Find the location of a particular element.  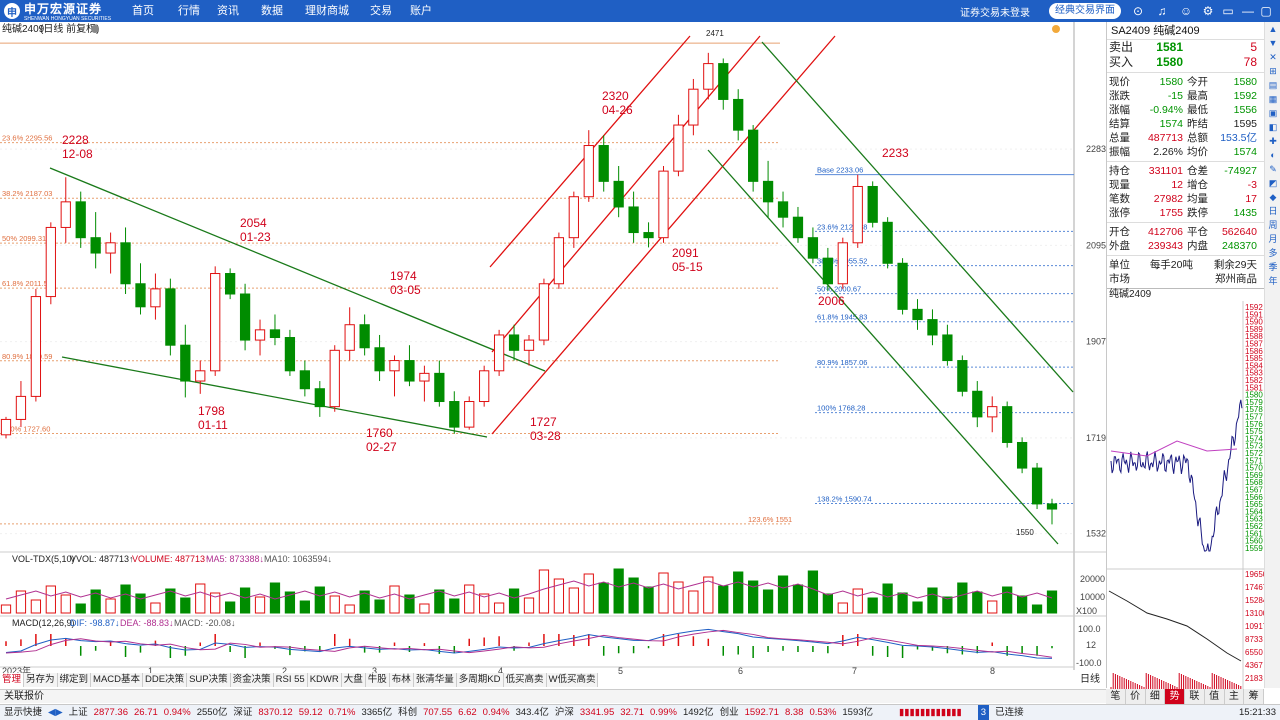

quote-tab: 笔 is located at coordinates (1116, 697).